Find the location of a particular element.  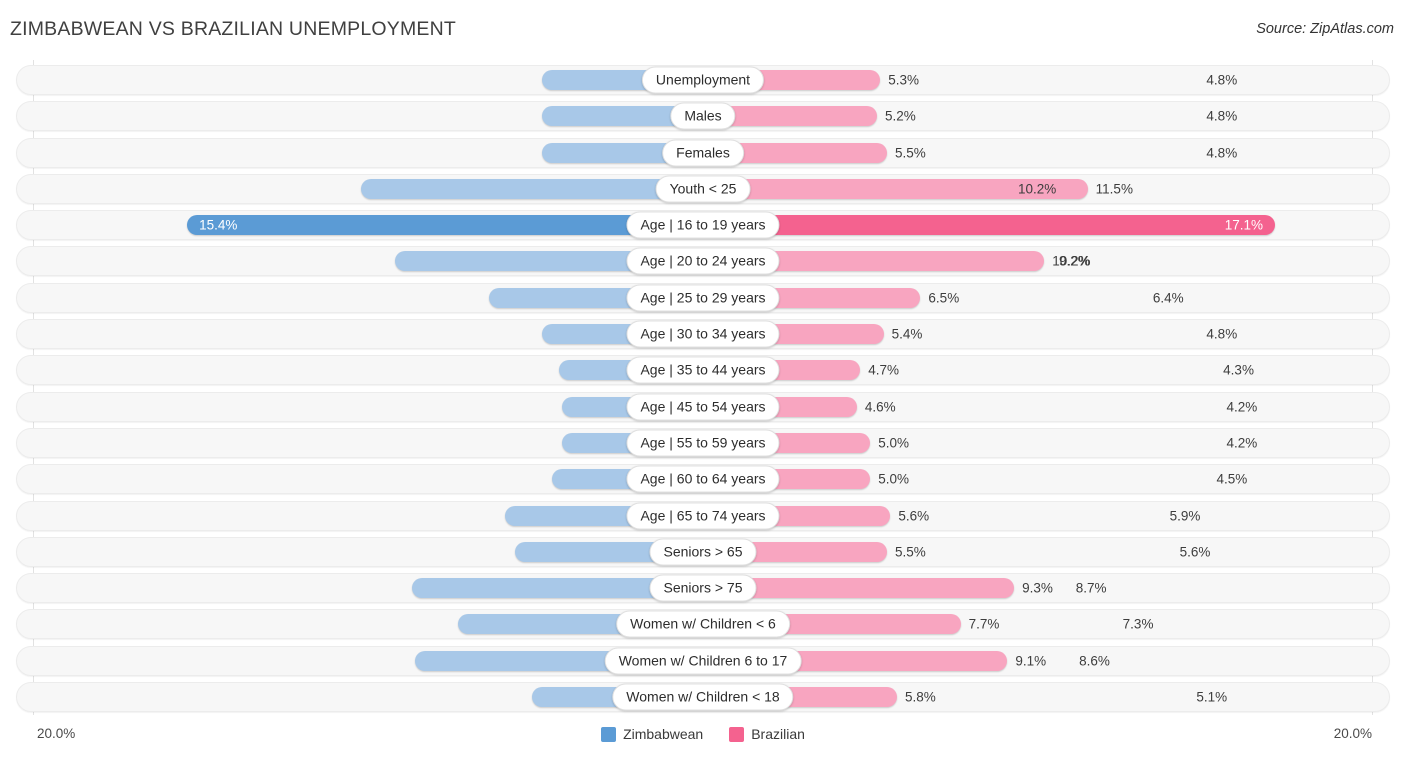

legend-label: Zimbabwean is located at coordinates (663, 734).